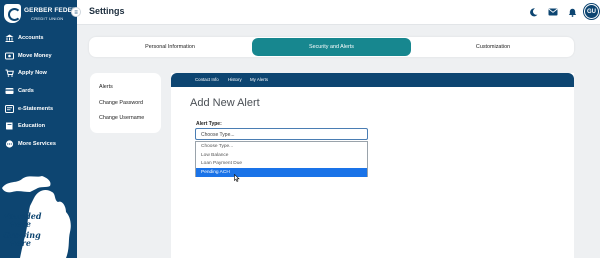 The image size is (600, 258). I want to click on sidebar-item-cards: Cards, so click(38, 91).